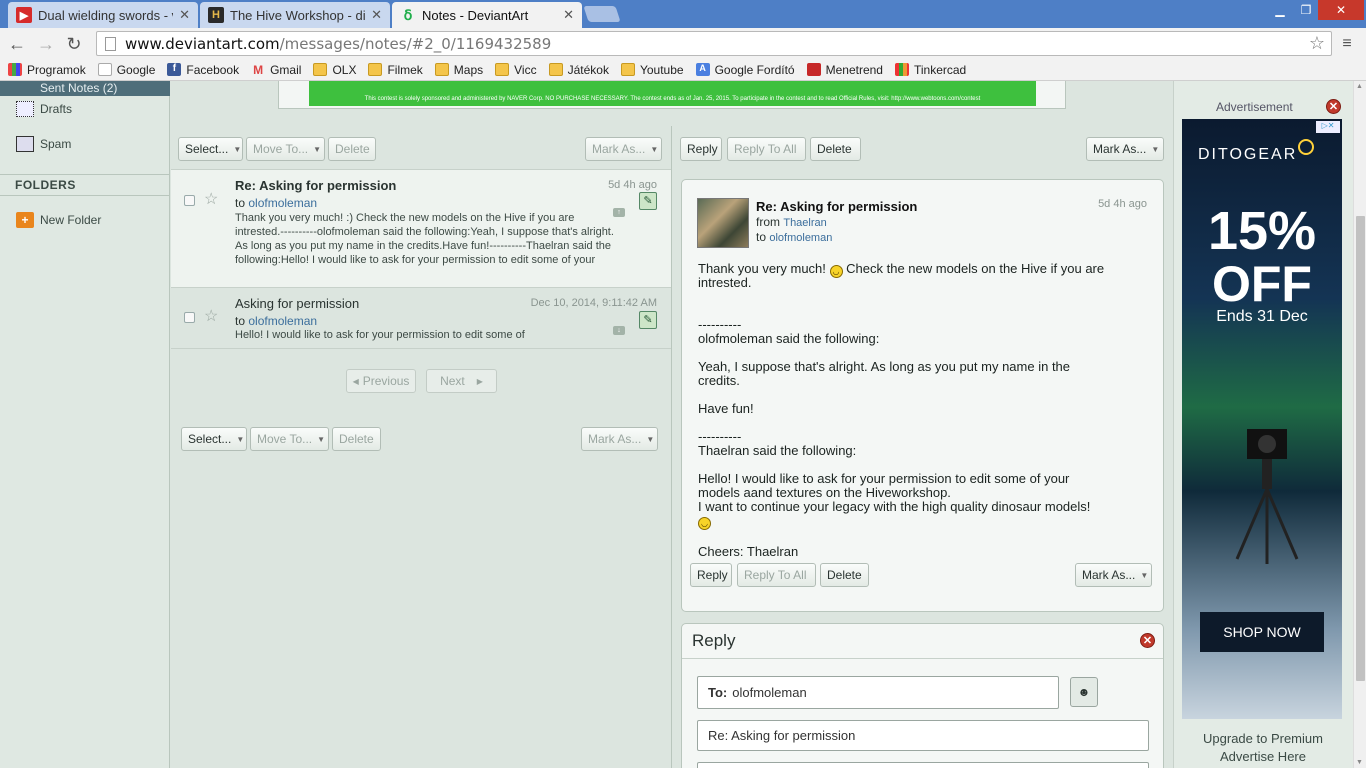  I want to click on next-page-button: Next ▶, so click(461, 381).